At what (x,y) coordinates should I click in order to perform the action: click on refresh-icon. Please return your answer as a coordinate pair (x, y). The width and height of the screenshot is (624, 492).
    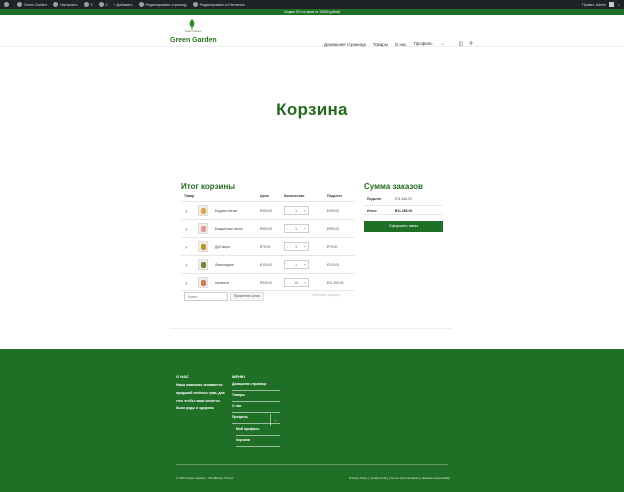
    Looking at the image, I should click on (86, 4).